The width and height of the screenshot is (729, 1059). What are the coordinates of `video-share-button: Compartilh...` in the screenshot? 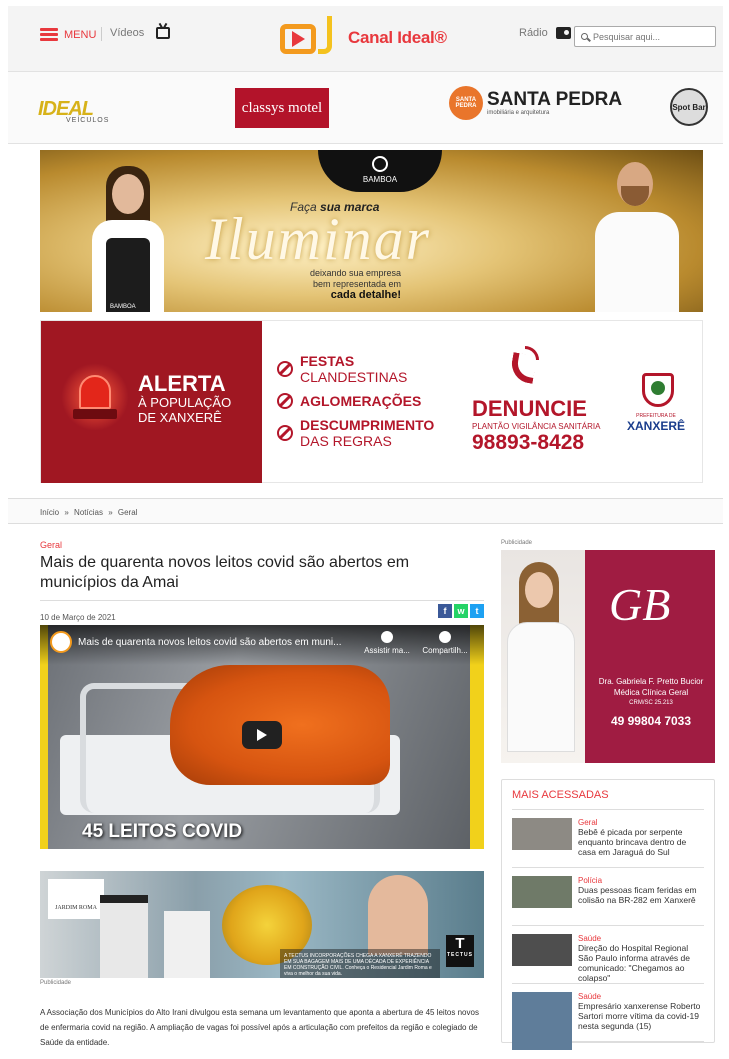 It's located at (445, 643).